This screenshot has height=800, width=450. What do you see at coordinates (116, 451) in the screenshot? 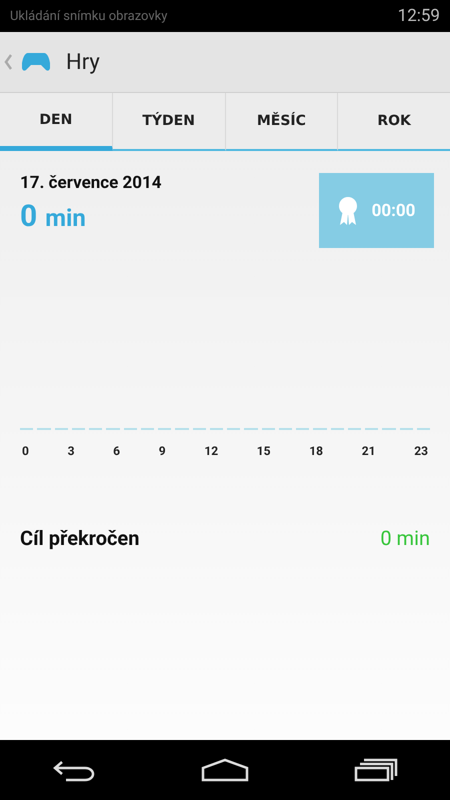
I see `axis-label: 6` at bounding box center [116, 451].